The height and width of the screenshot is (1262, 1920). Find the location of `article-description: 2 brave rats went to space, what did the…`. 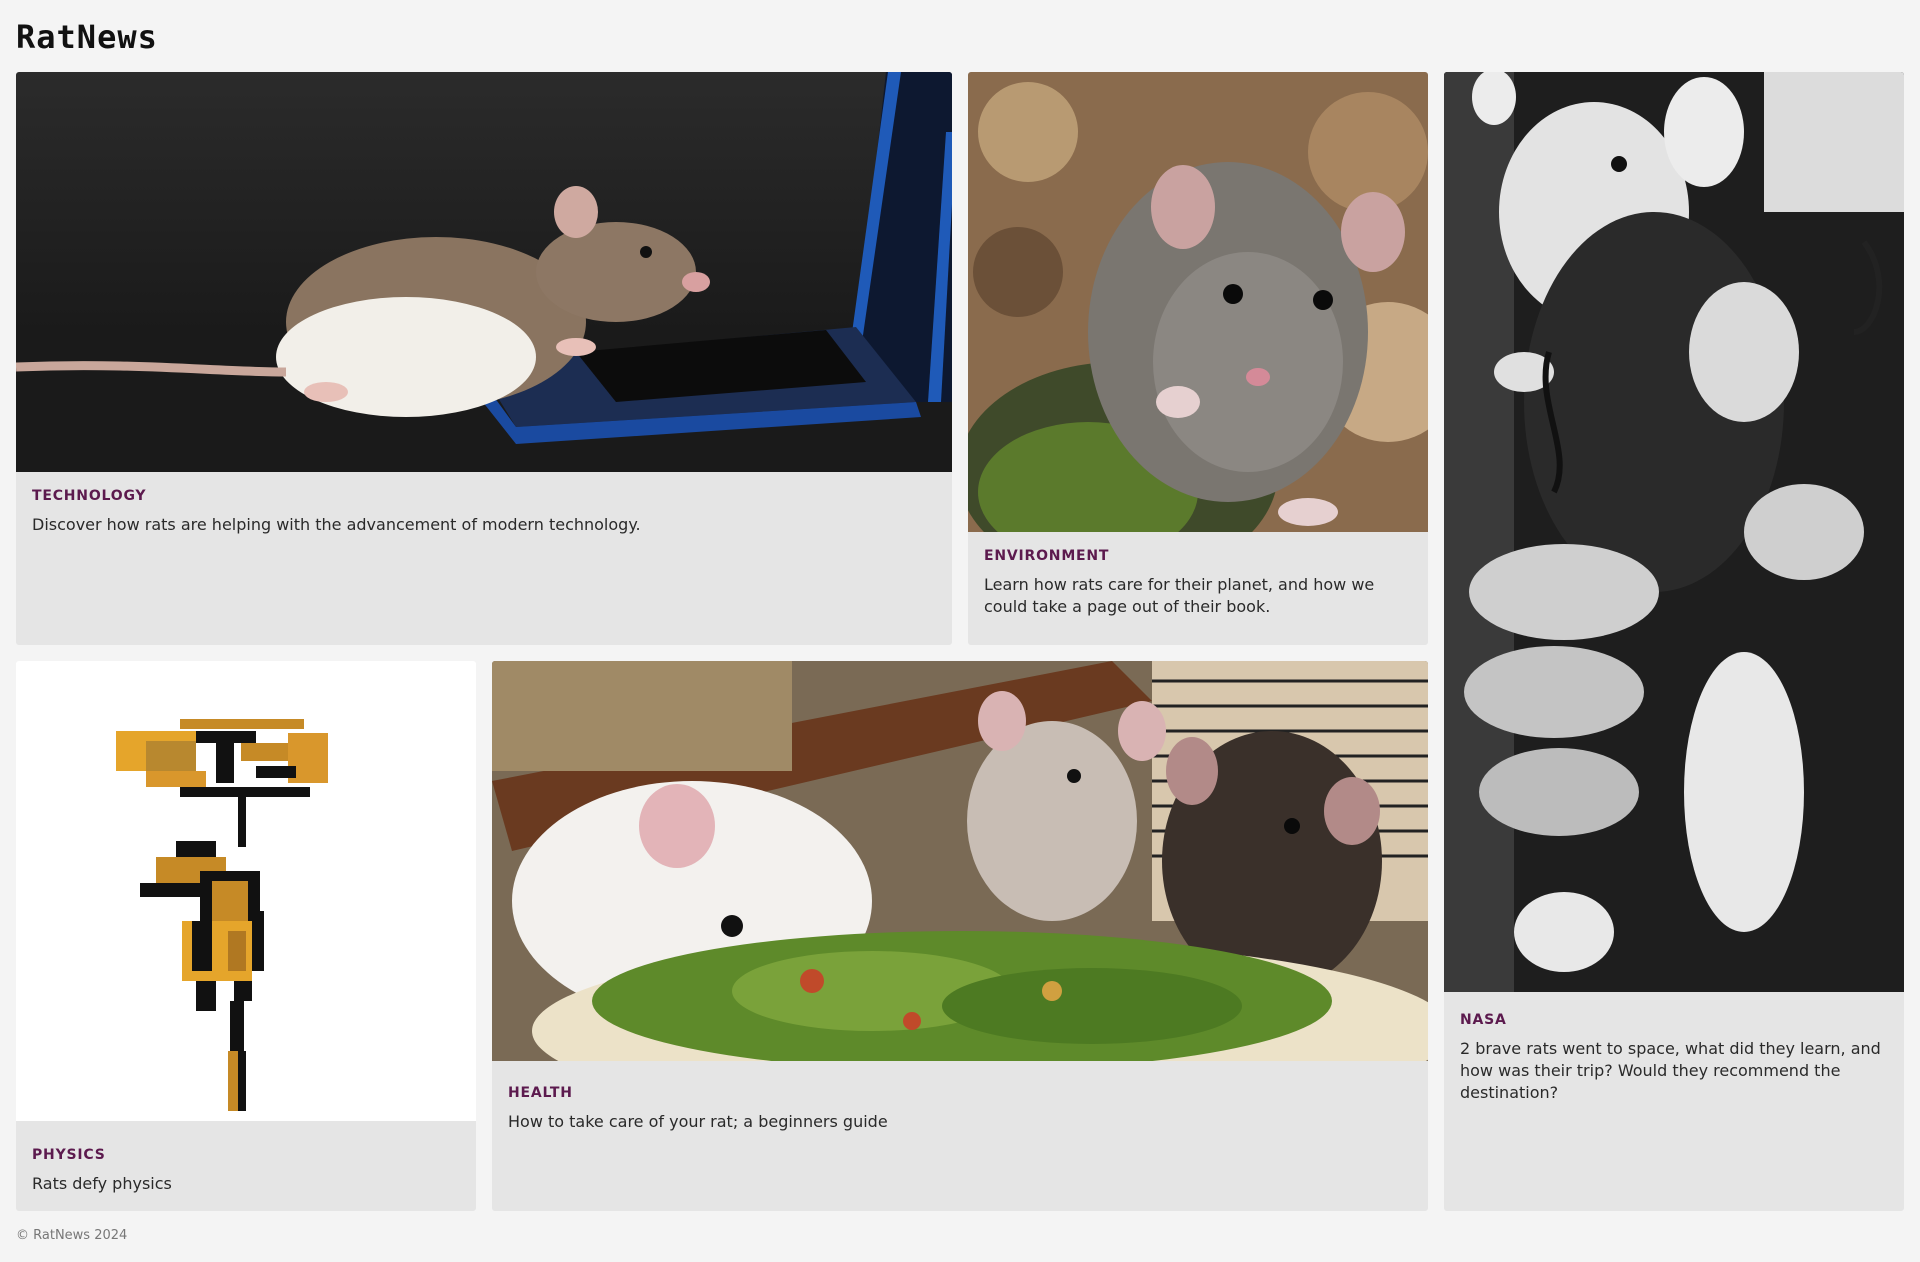

article-description: 2 brave rats went to space, what did the… is located at coordinates (1674, 1071).